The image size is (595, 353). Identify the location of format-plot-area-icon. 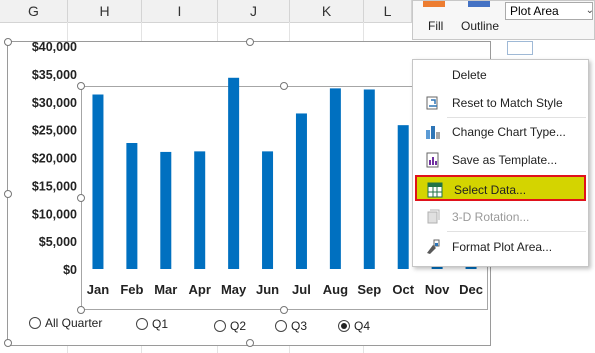
(433, 246).